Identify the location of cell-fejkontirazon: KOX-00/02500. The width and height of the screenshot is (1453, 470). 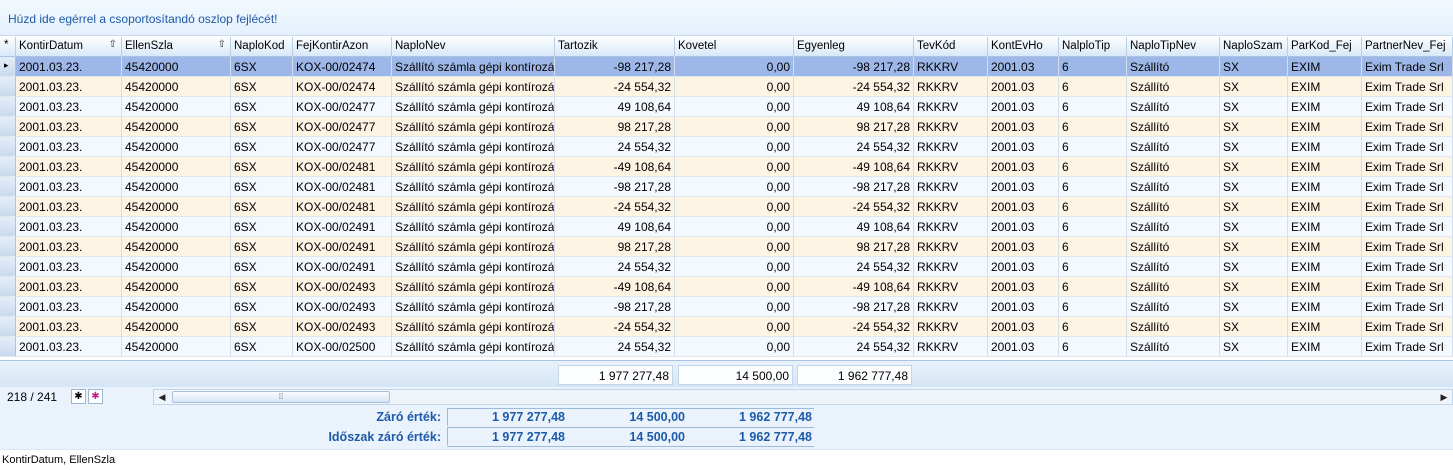
(342, 347).